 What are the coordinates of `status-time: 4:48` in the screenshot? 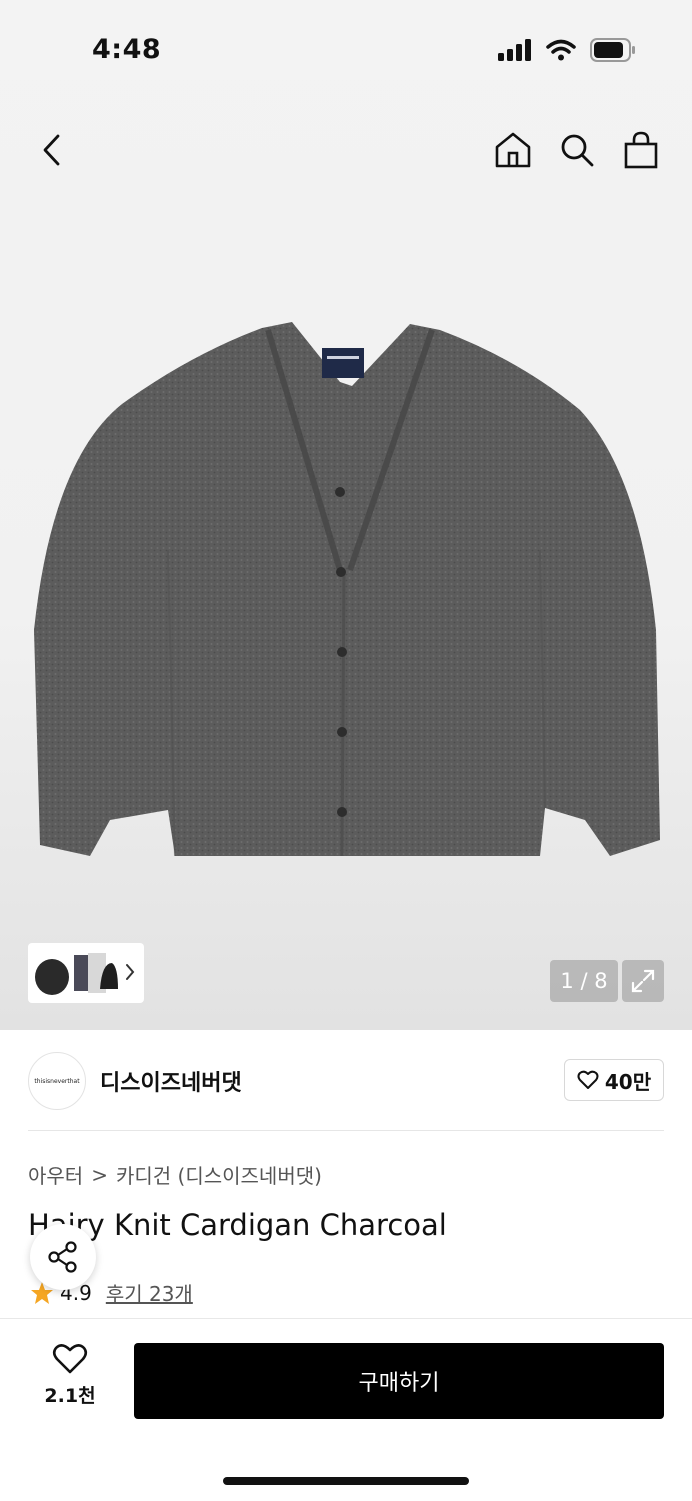 It's located at (127, 49).